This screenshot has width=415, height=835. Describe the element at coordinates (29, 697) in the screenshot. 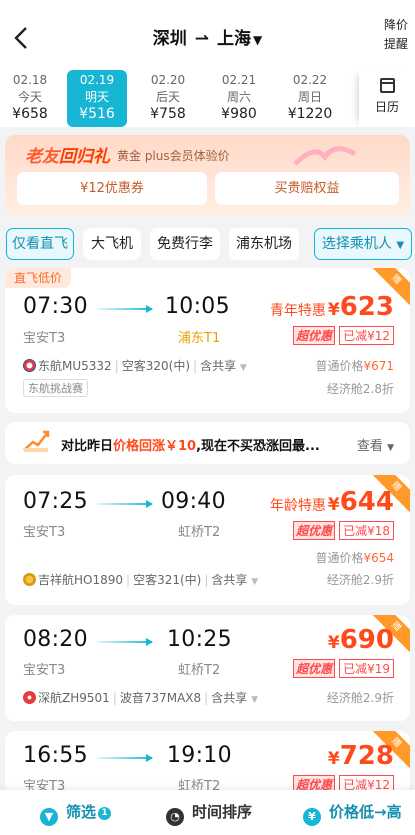

I see `shenzhen-airlines-logo-icon` at that location.